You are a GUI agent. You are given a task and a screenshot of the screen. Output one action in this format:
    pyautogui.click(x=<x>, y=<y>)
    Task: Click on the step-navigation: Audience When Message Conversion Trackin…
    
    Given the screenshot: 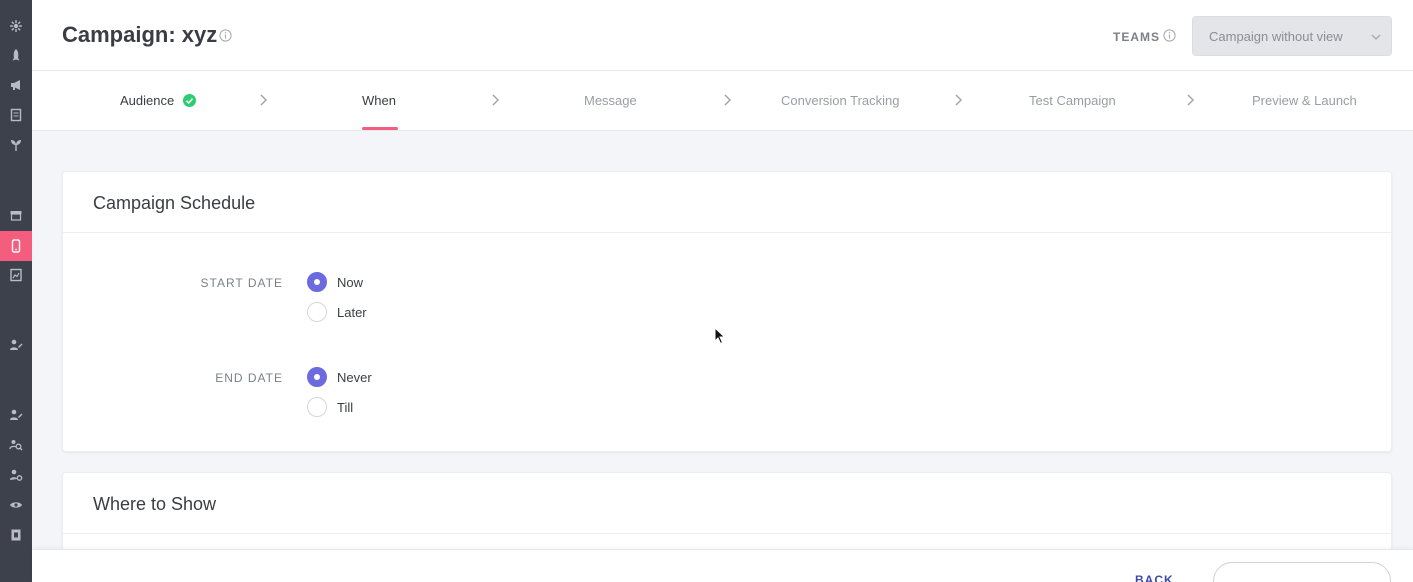 What is the action you would take?
    pyautogui.click(x=722, y=101)
    